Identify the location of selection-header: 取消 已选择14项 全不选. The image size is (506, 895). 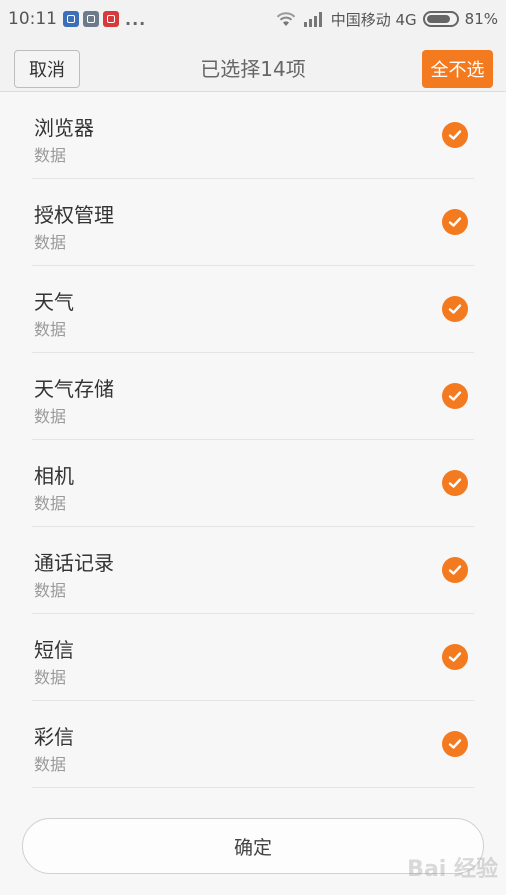
(253, 65).